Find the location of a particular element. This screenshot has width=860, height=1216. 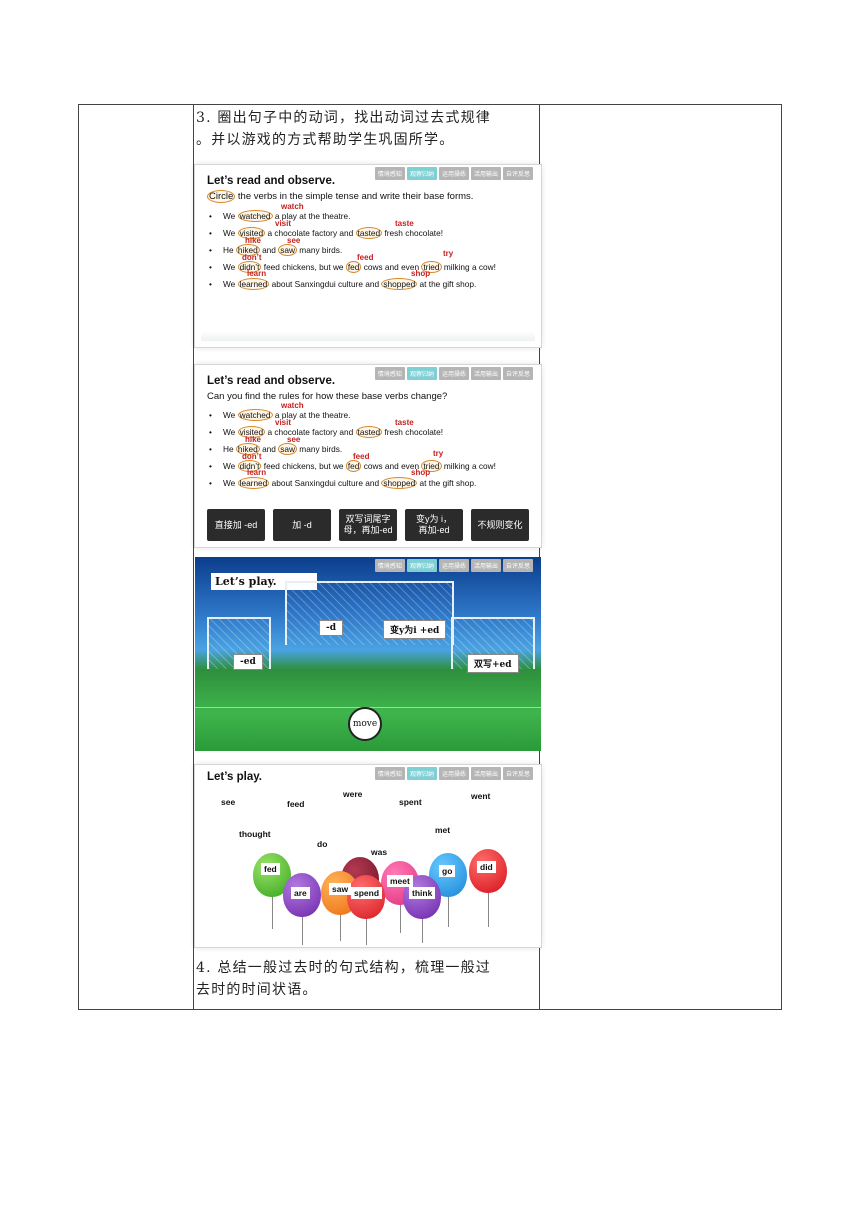

balloon-word: think is located at coordinates (422, 893).